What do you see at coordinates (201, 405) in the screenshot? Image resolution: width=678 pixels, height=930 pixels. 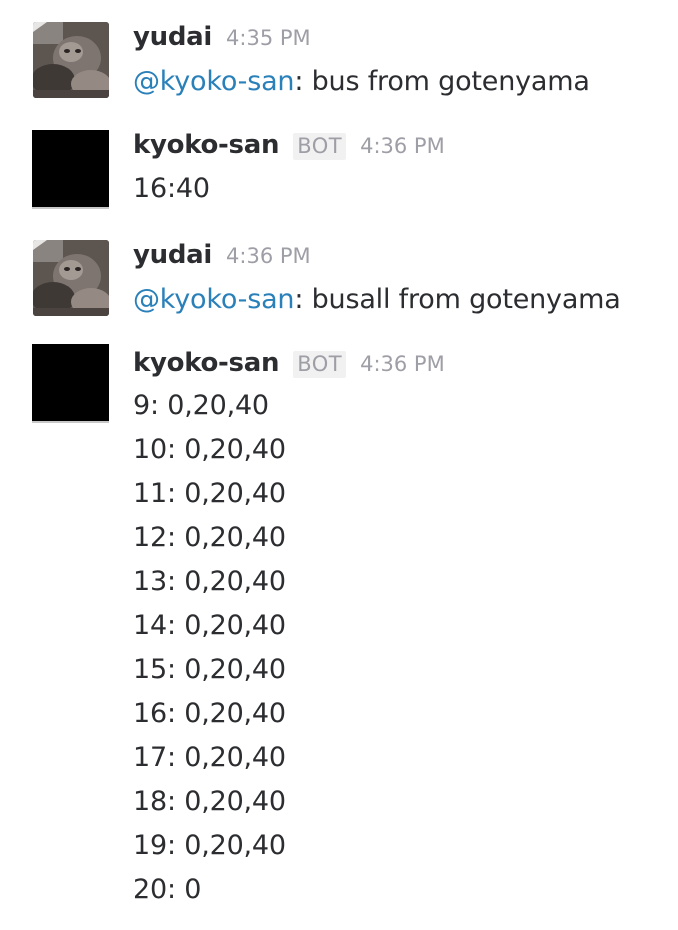 I see `timetable-line: 9: 0,20,40` at bounding box center [201, 405].